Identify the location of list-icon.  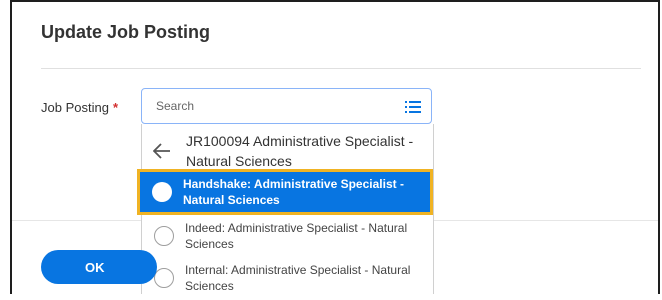
(413, 107).